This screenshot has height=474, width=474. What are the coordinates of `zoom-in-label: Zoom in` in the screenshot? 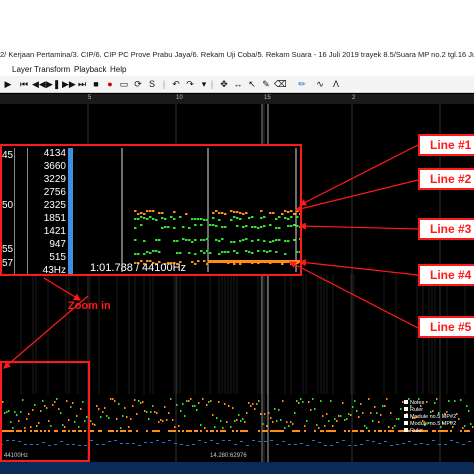 It's located at (89, 306).